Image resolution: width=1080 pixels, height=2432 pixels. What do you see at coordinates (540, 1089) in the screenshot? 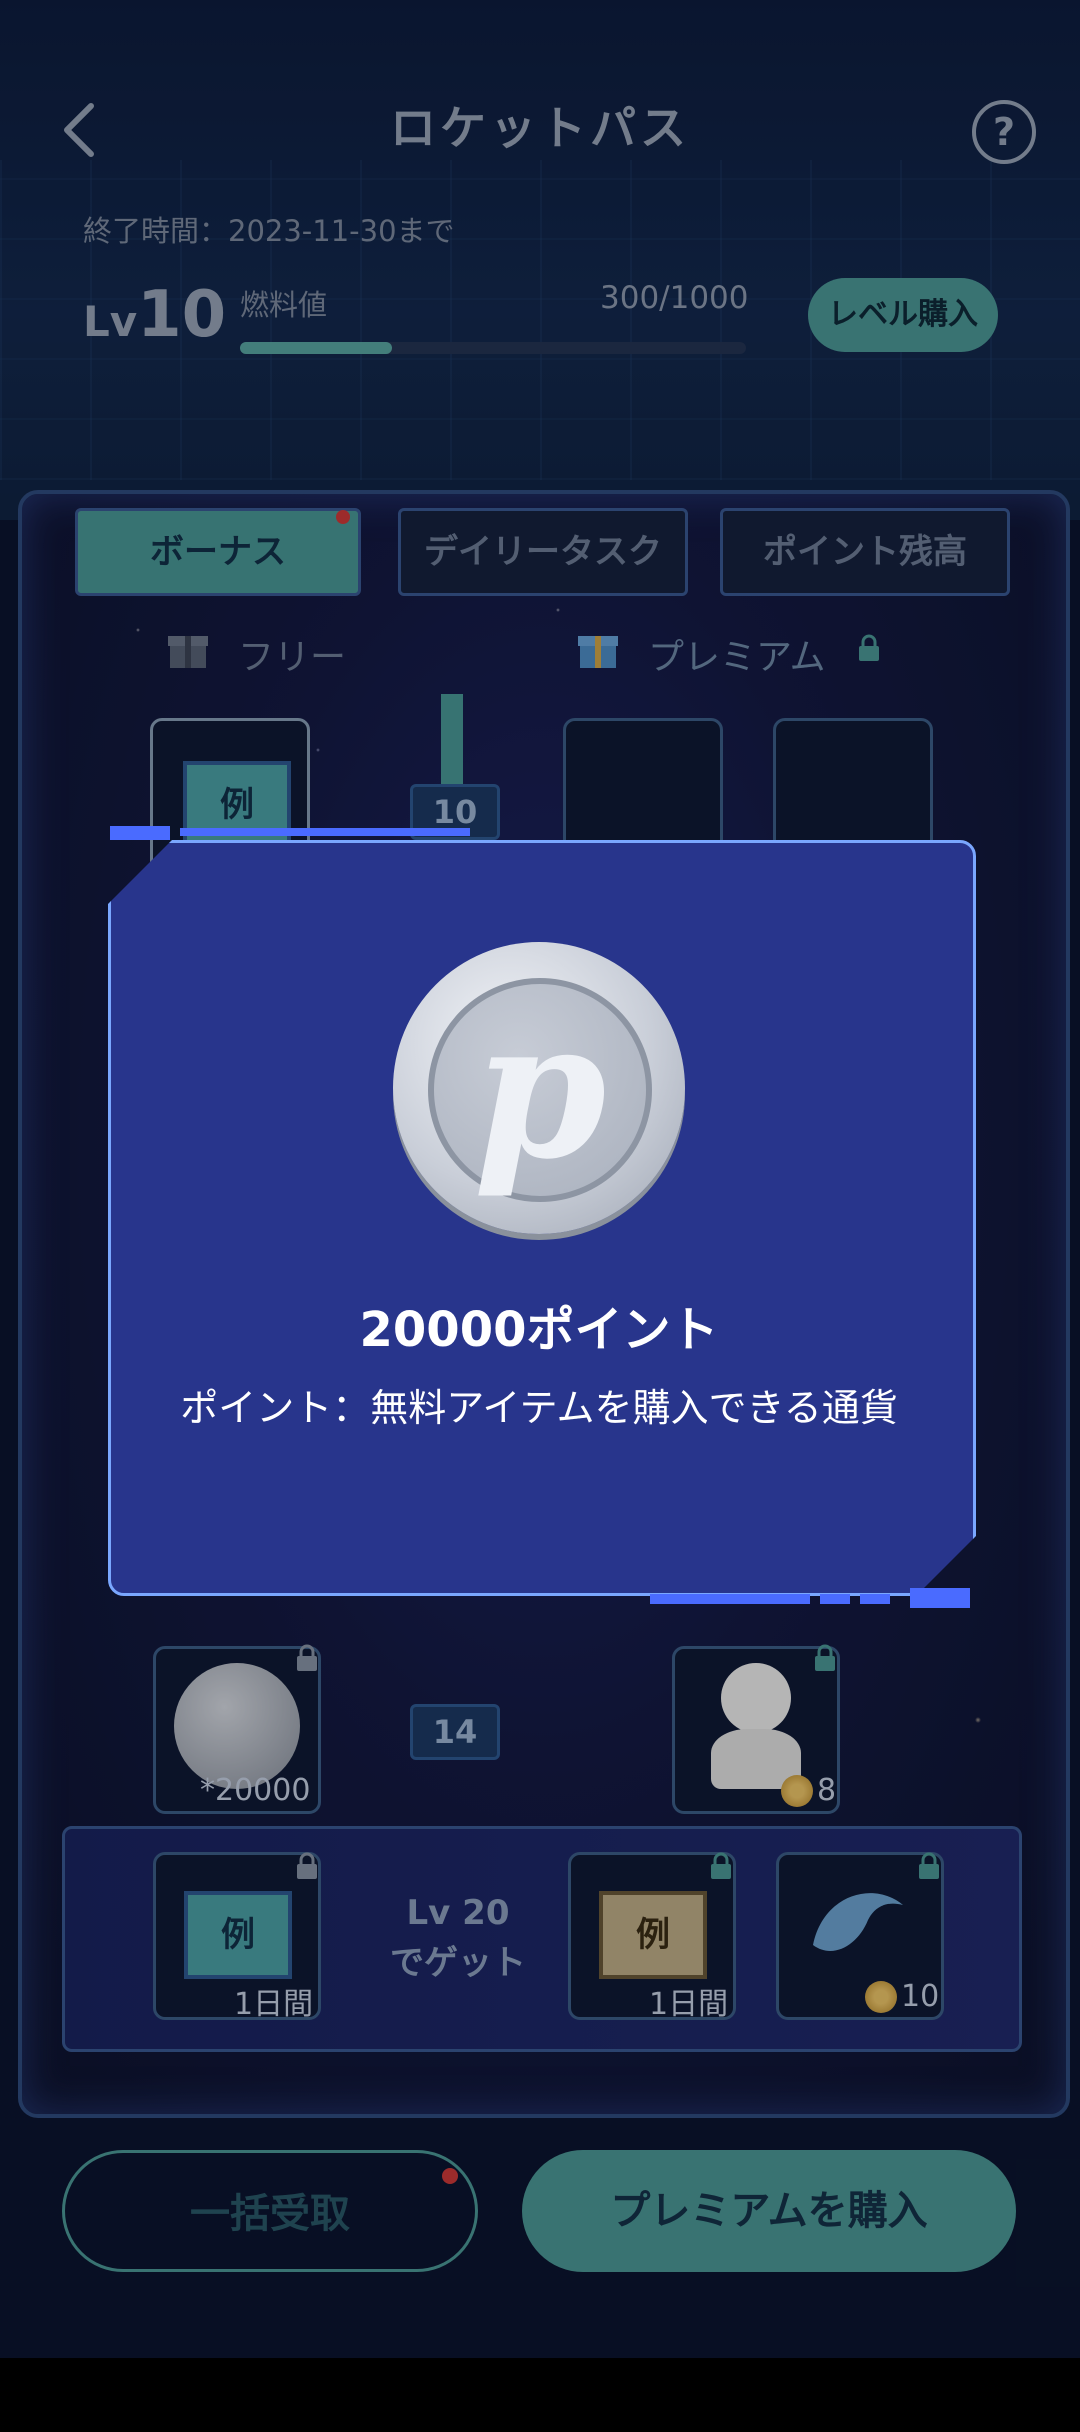
I see `point-coin-letter: p` at bounding box center [540, 1089].